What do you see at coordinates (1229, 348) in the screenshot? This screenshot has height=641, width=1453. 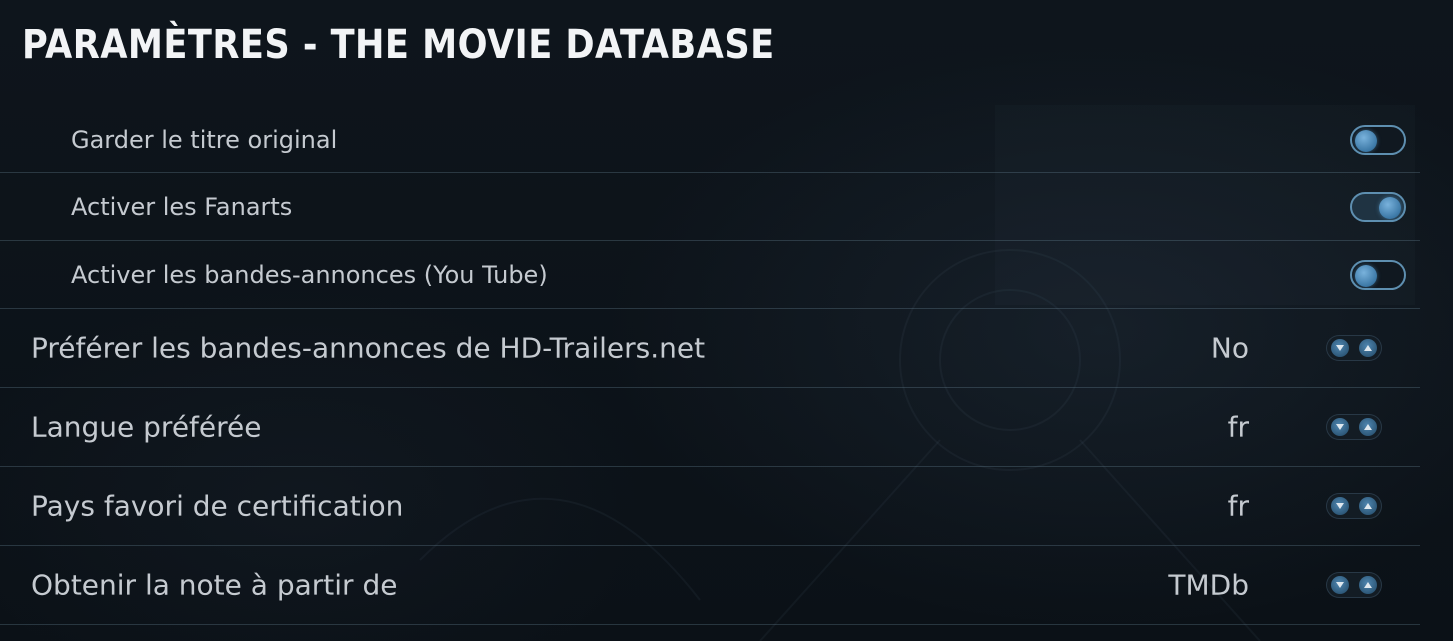 I see `setting-value: No` at bounding box center [1229, 348].